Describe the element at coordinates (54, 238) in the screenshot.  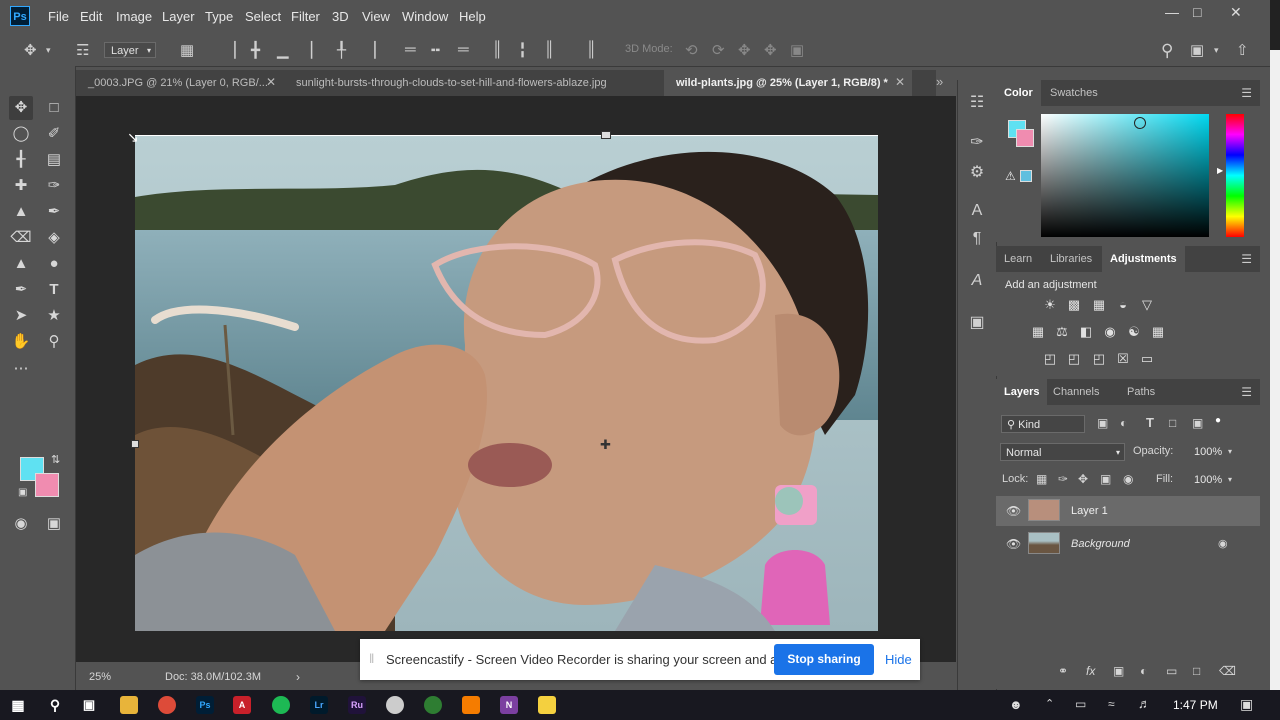
I see `paint-bucket-icon: ◈` at that location.